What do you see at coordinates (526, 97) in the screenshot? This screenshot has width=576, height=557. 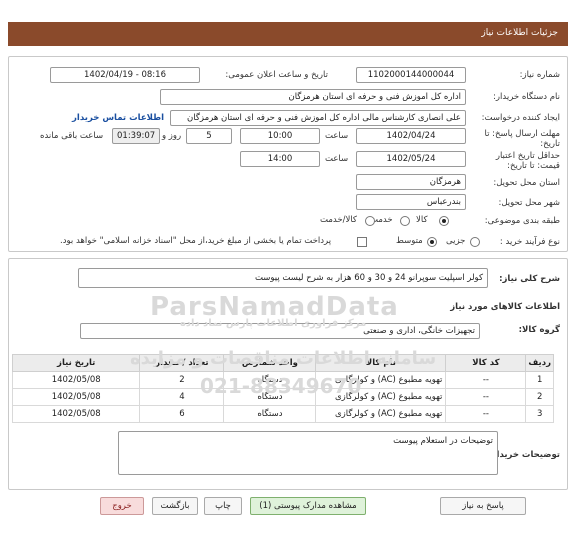 I see `buyer-org-label: نام دستگاه خریدار:` at bounding box center [526, 97].